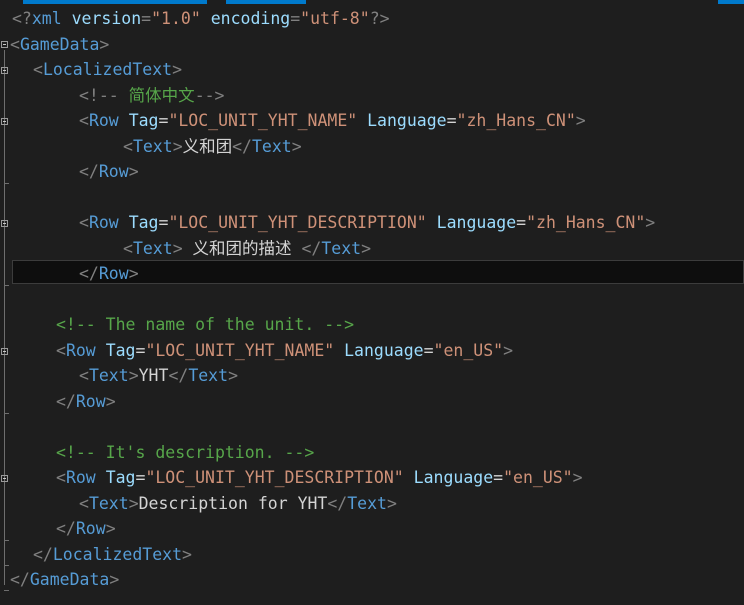 The width and height of the screenshot is (744, 605). What do you see at coordinates (156, 95) in the screenshot?
I see `comment-text: 简体中文` at bounding box center [156, 95].